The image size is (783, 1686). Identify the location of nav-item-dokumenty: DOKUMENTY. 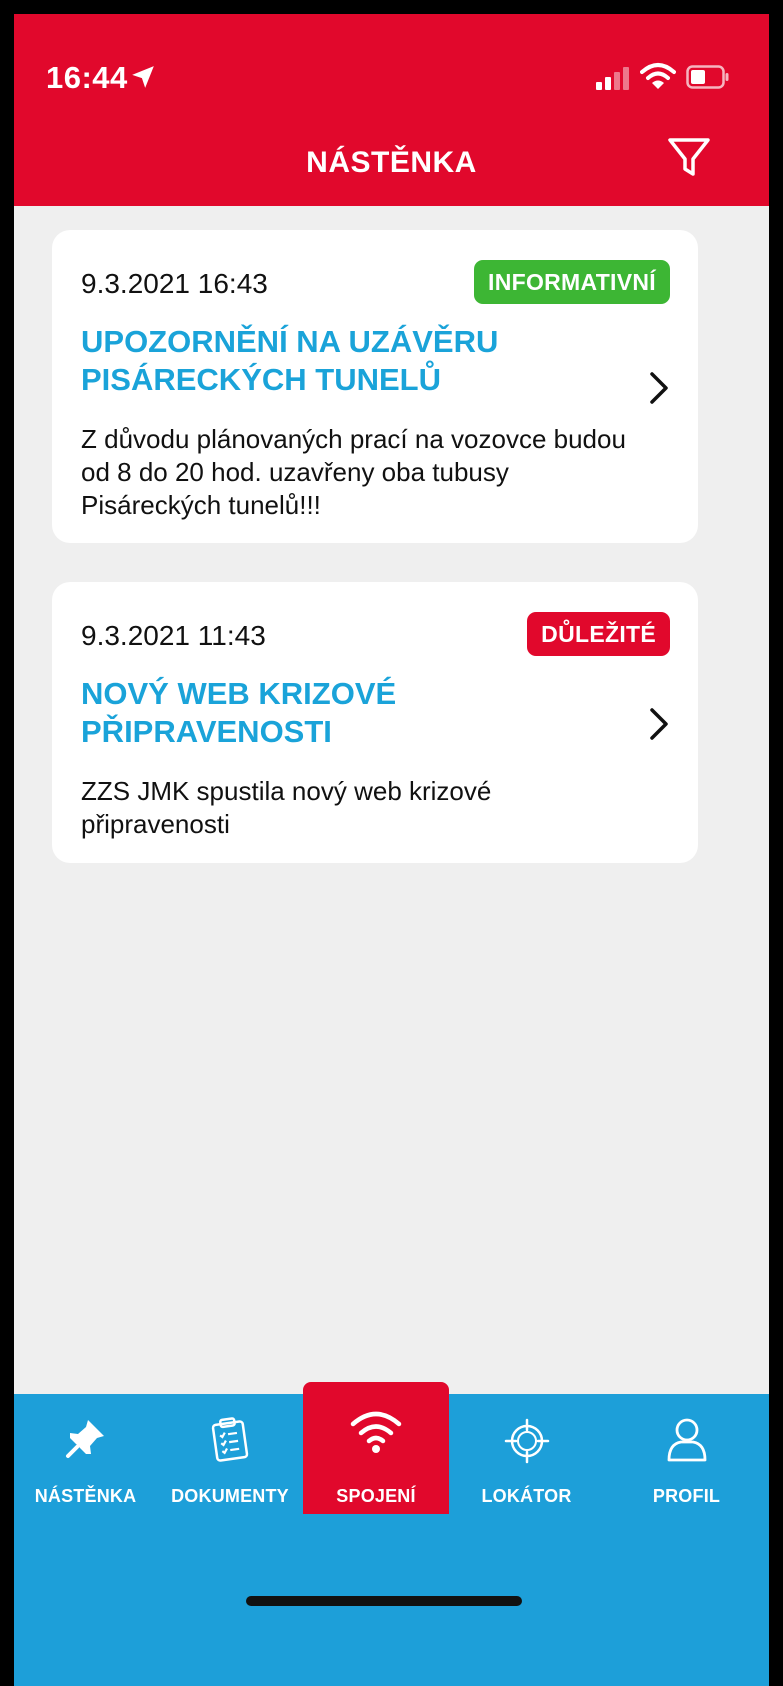
(230, 1454).